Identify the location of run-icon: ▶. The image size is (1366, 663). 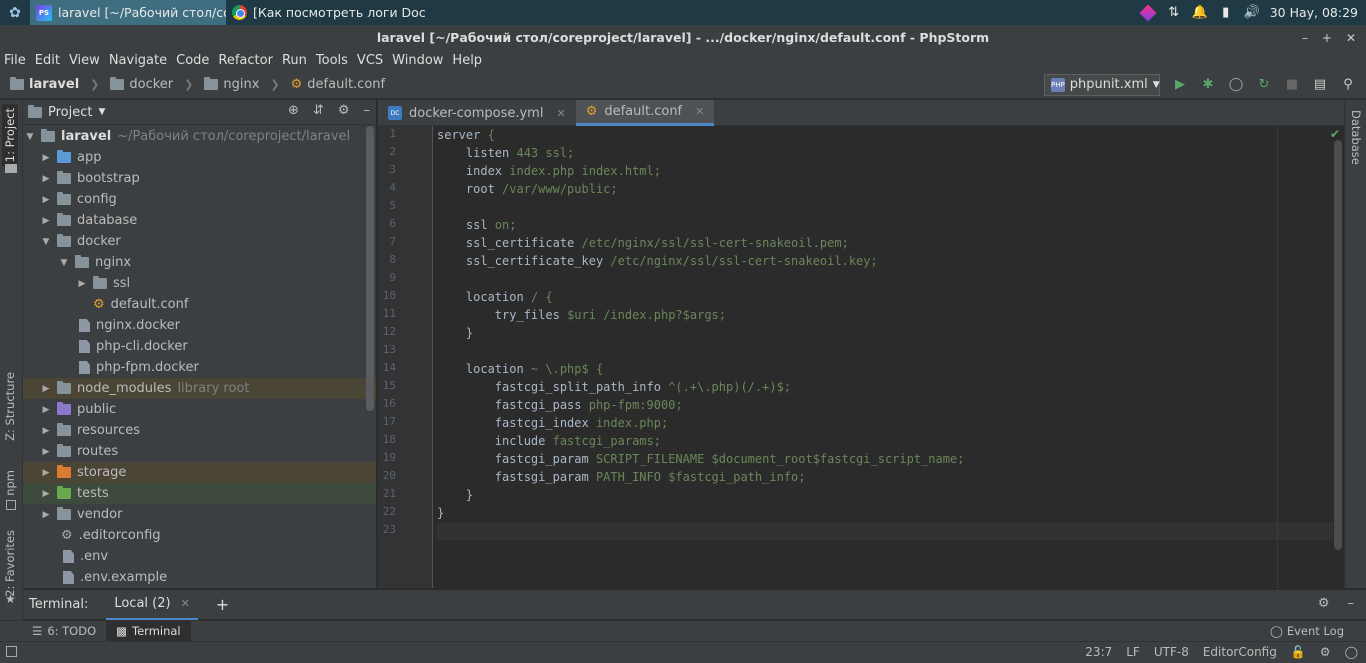
(1180, 85).